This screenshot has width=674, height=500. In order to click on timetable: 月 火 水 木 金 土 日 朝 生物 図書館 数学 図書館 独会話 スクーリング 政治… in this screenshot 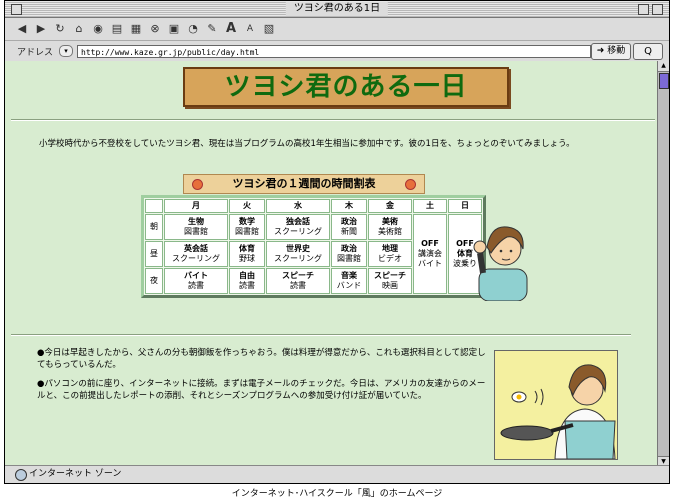, I will do `click(313, 246)`.